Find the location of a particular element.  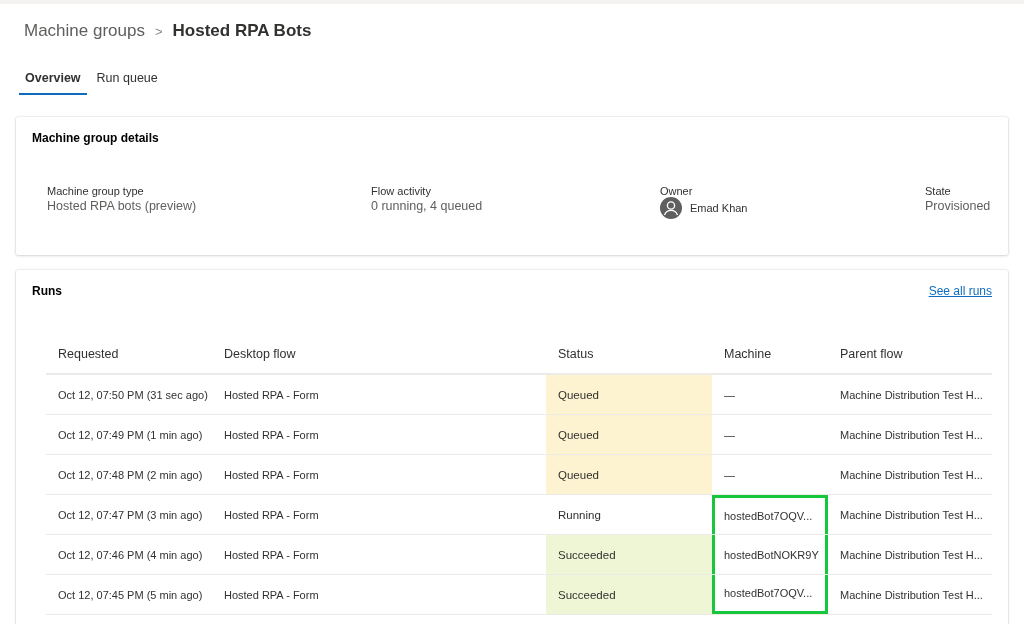

column-header: Status is located at coordinates (629, 354).